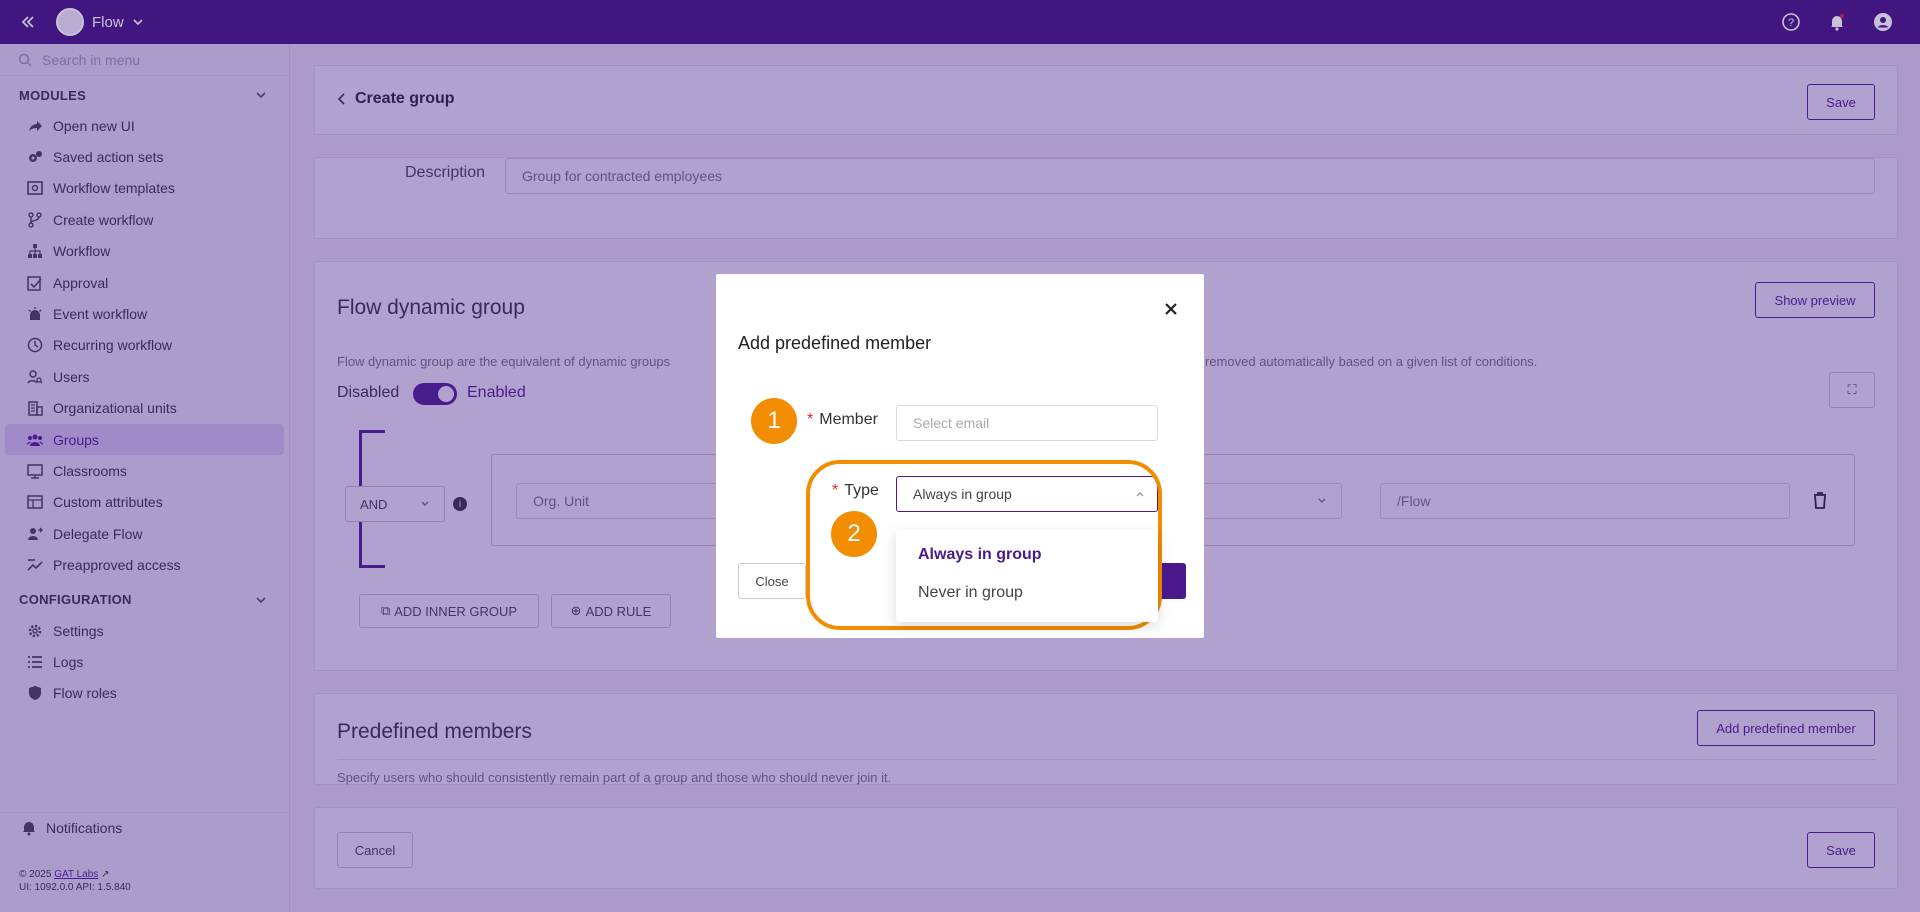  I want to click on option-always-in-group: Always in group, so click(1027, 555).